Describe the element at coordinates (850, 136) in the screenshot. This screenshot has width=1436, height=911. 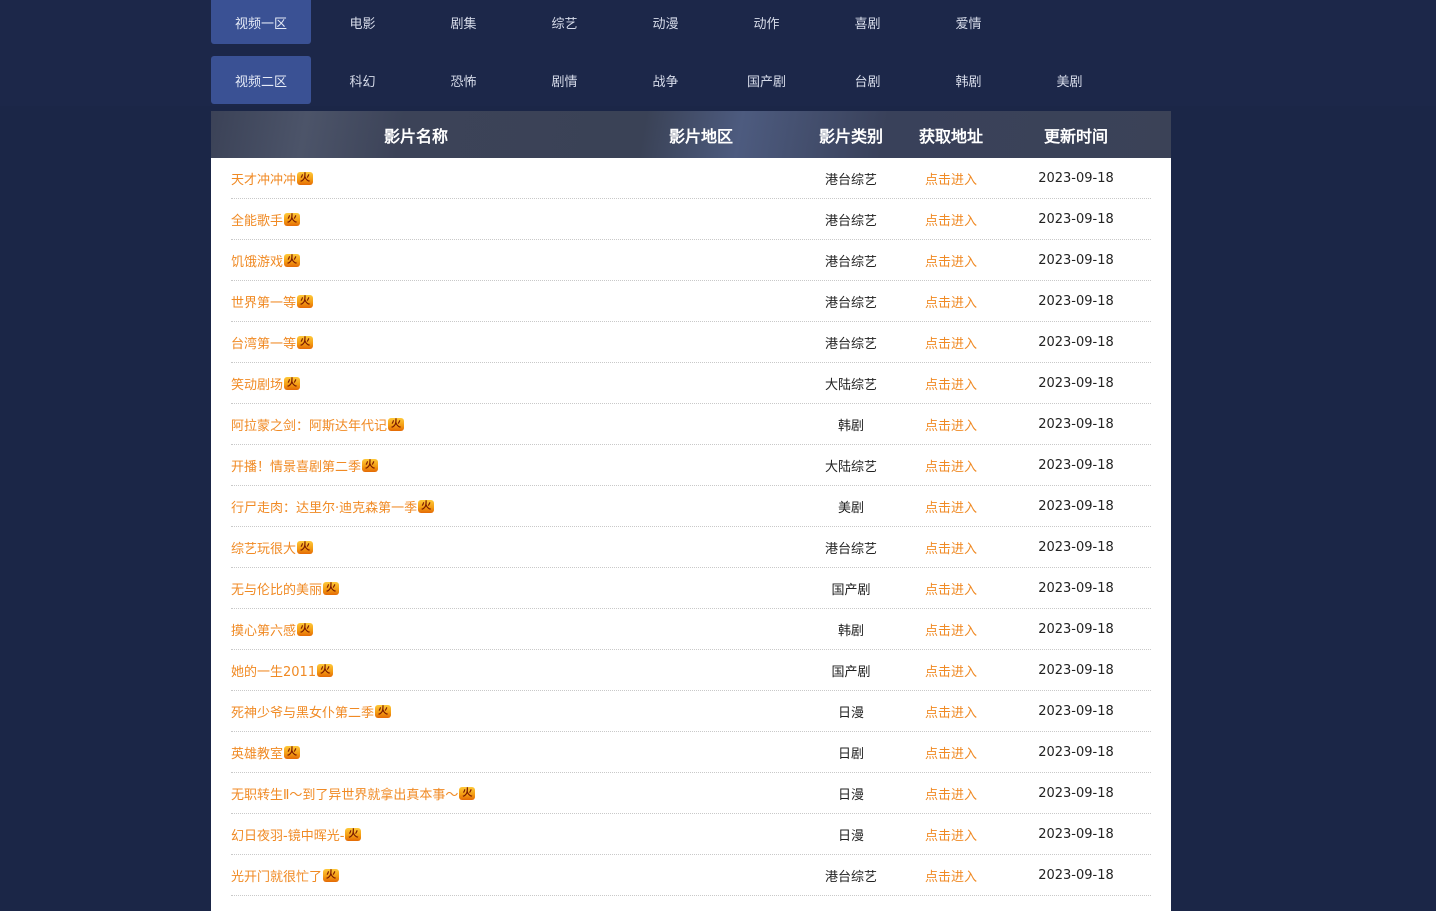
I see `header-type: 影片类别` at that location.